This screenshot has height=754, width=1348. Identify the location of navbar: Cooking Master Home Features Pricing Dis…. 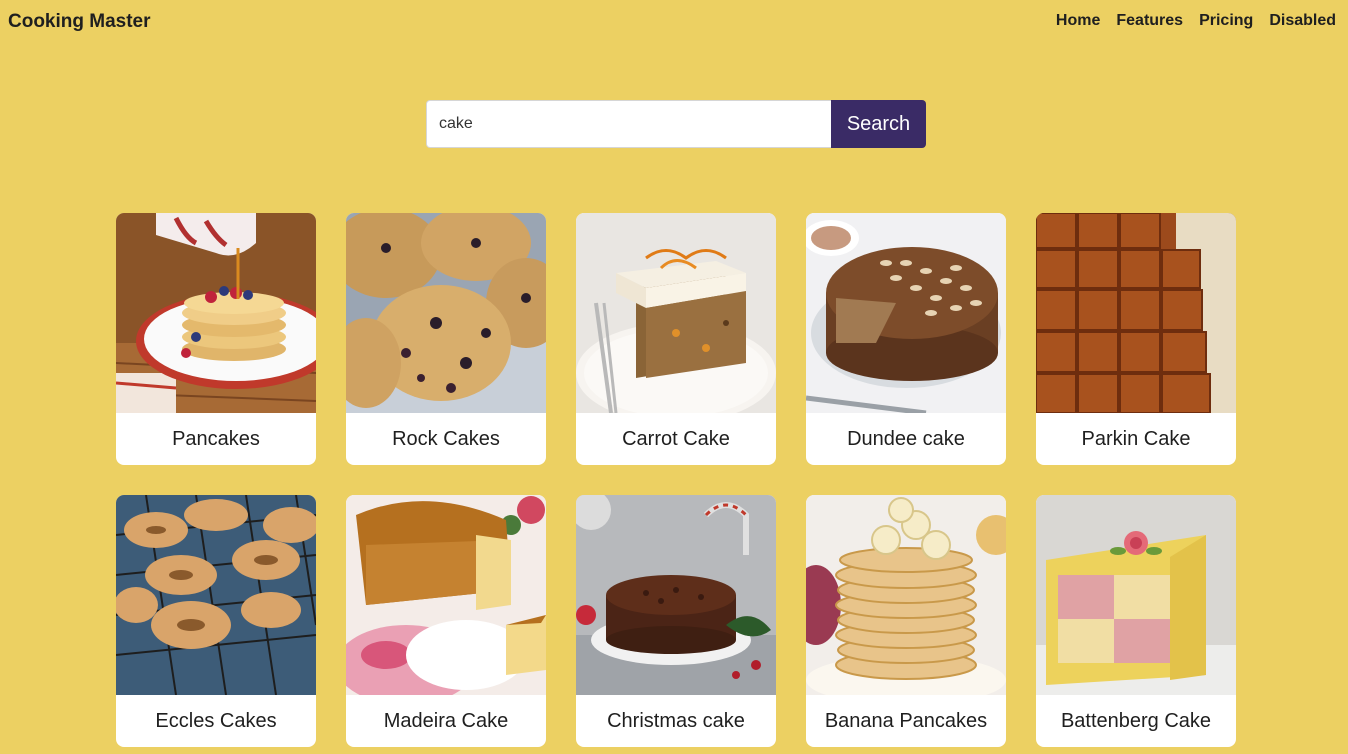
(674, 22).